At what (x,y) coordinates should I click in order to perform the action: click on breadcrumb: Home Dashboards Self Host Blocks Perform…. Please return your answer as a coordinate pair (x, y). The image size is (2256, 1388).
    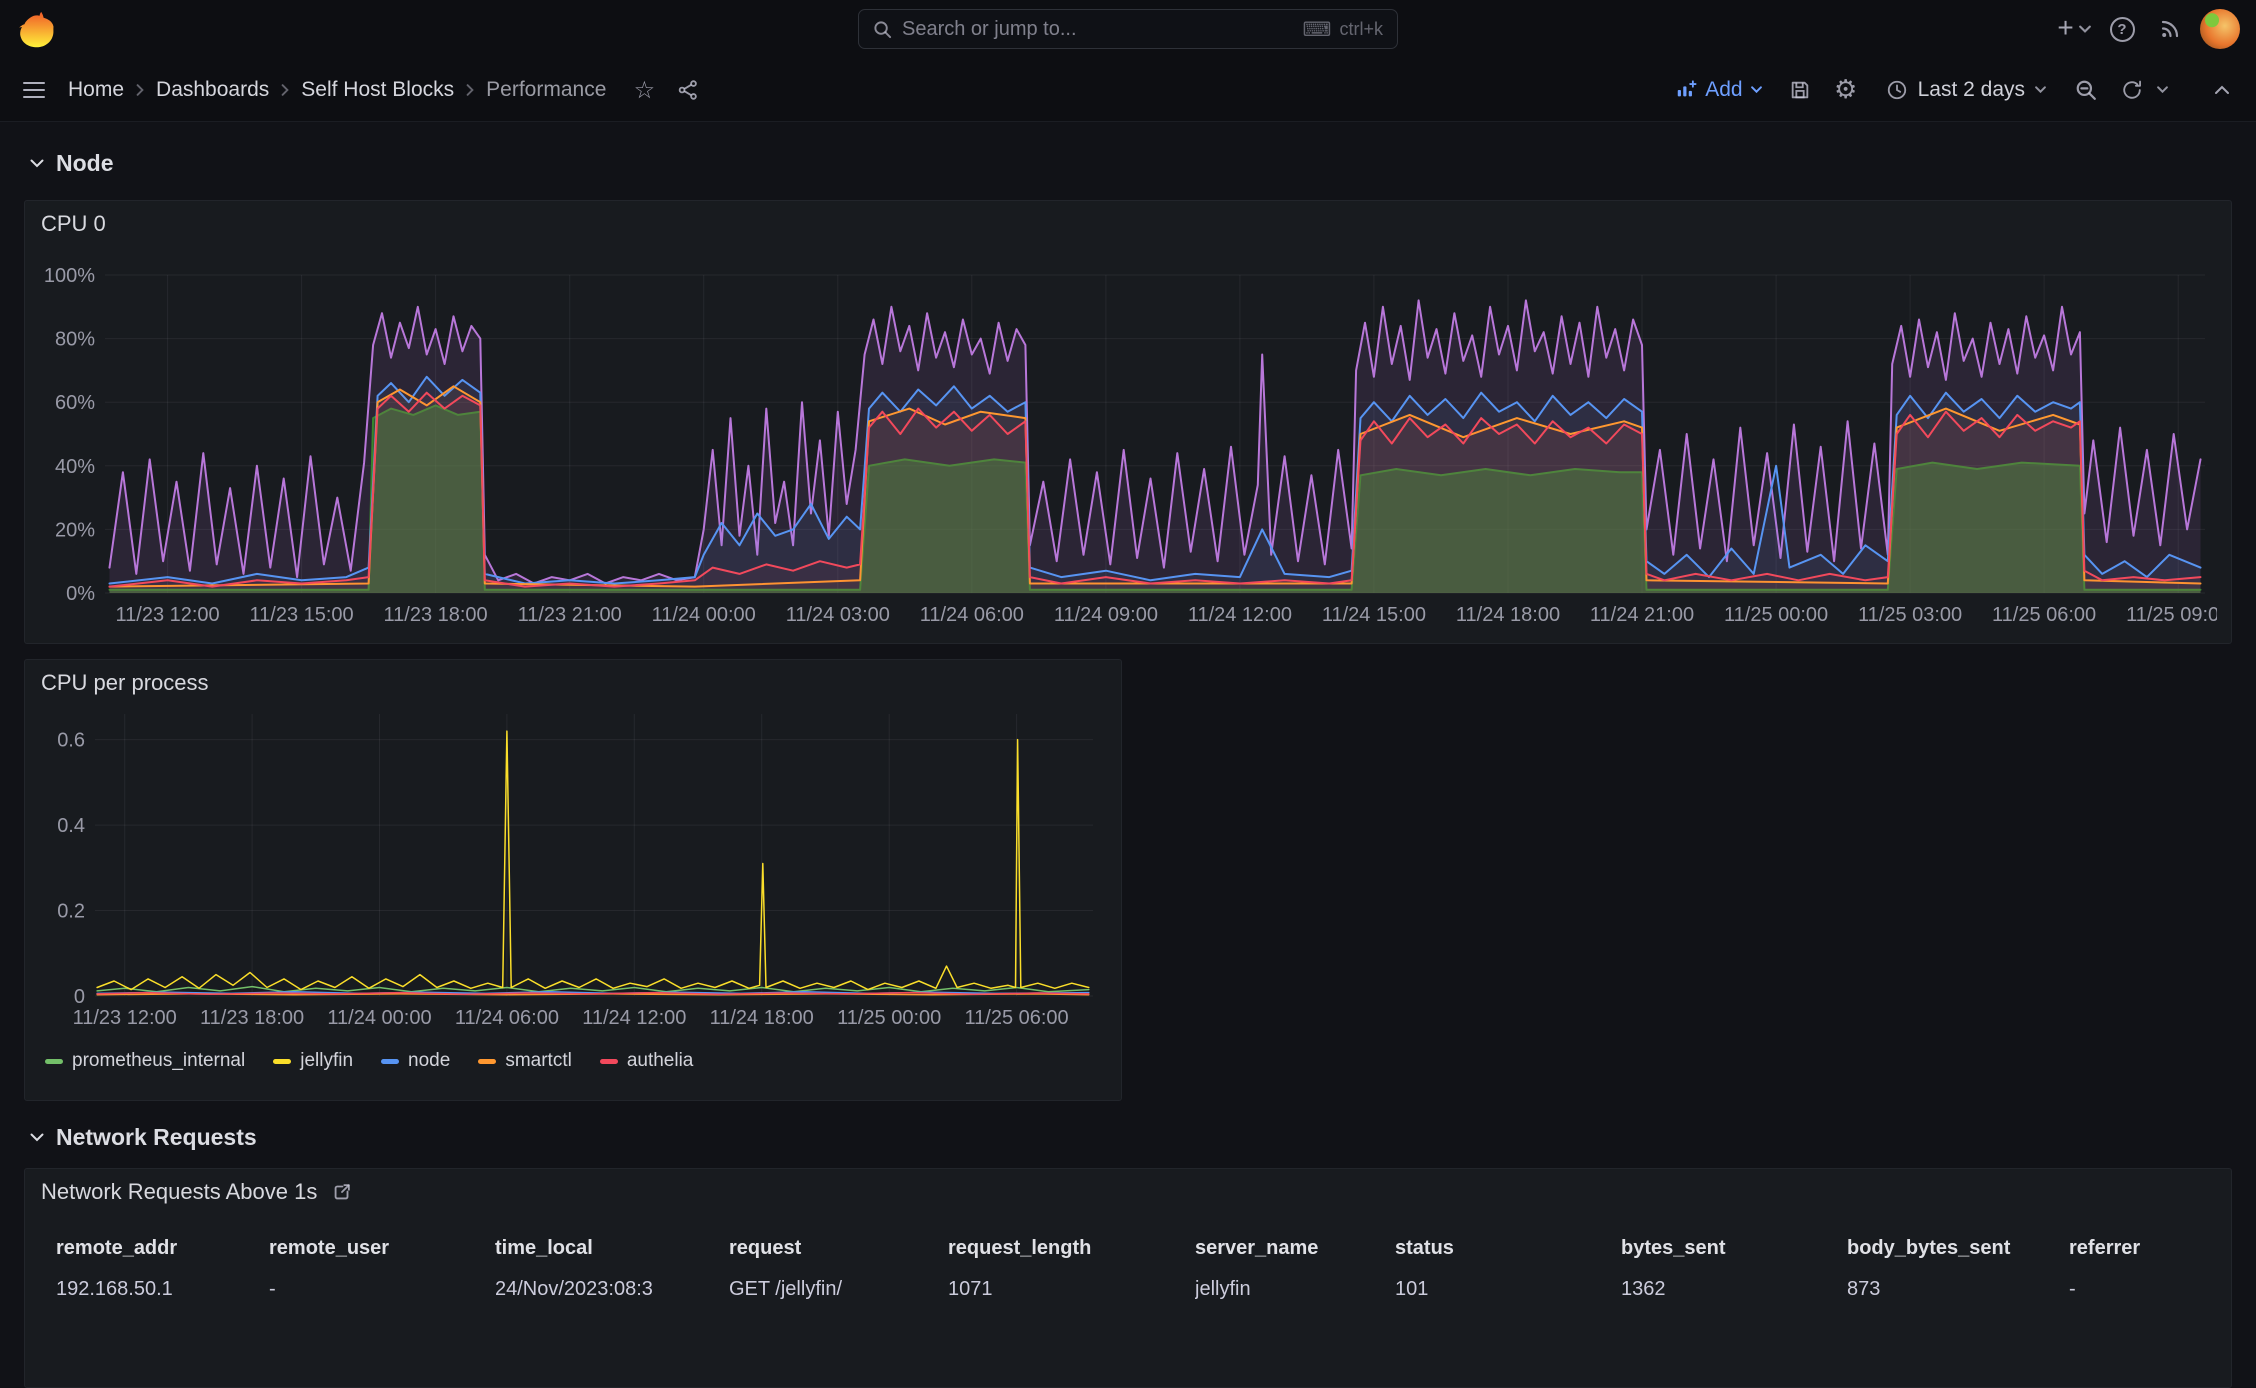
    Looking at the image, I should click on (337, 90).